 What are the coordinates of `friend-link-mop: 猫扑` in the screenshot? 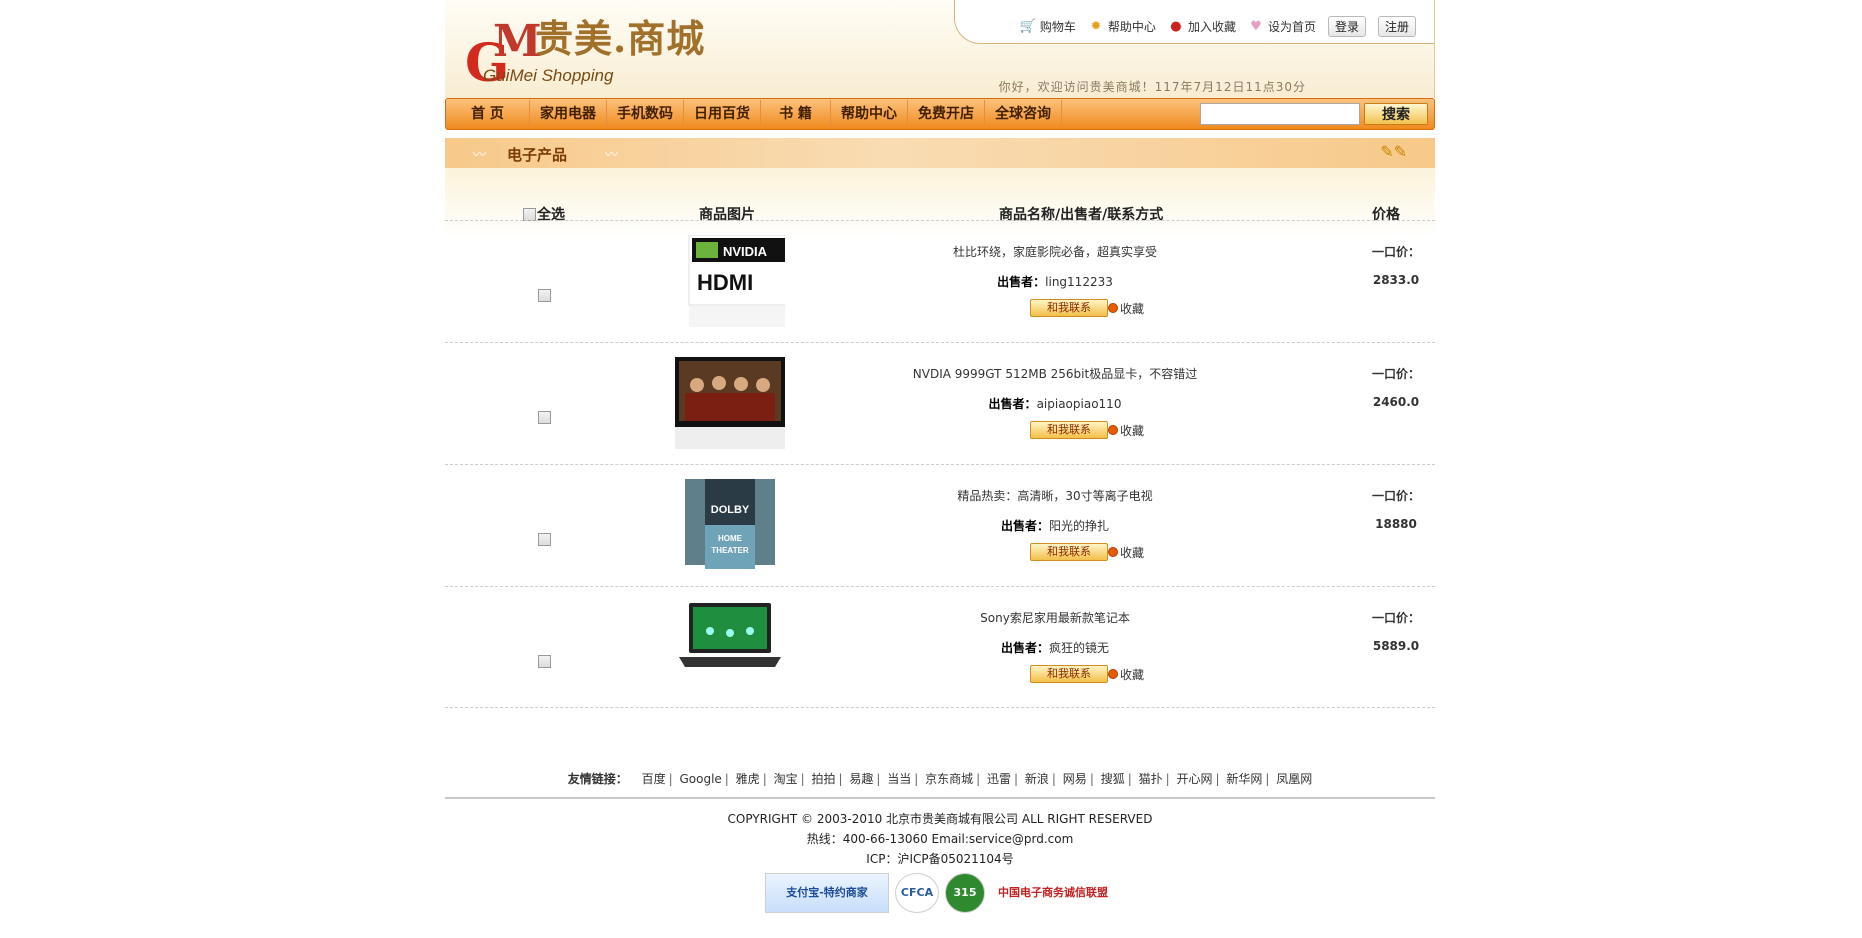 It's located at (1151, 779).